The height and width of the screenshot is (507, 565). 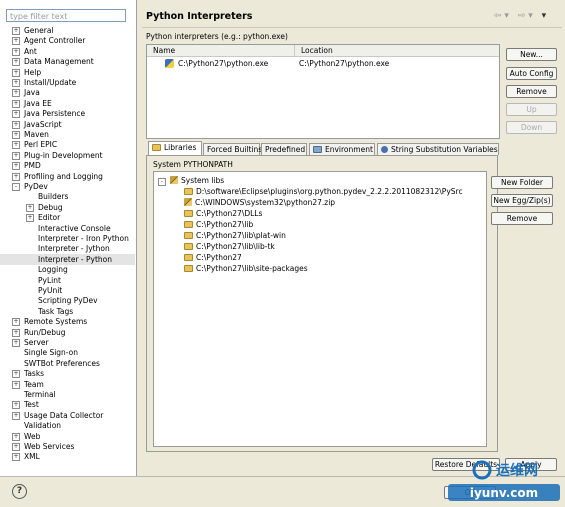 What do you see at coordinates (19, 491) in the screenshot?
I see `help-icon: ?` at bounding box center [19, 491].